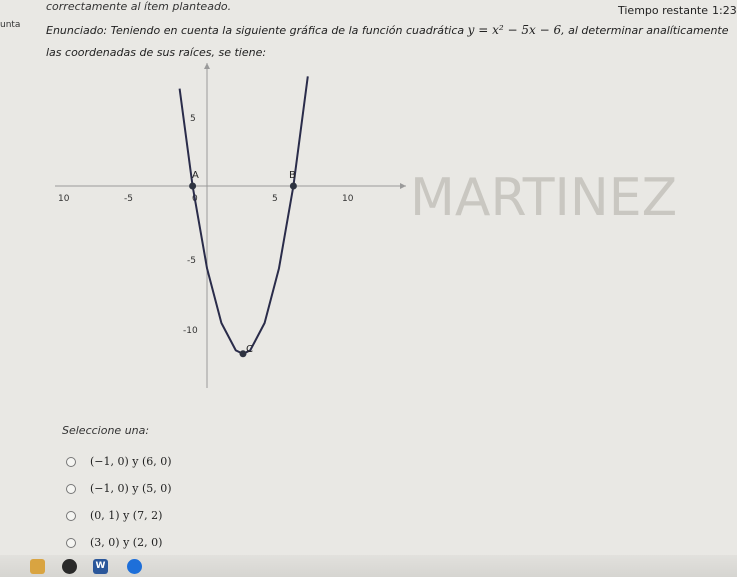  I want to click on x-tick-10: 10, so click(348, 199).